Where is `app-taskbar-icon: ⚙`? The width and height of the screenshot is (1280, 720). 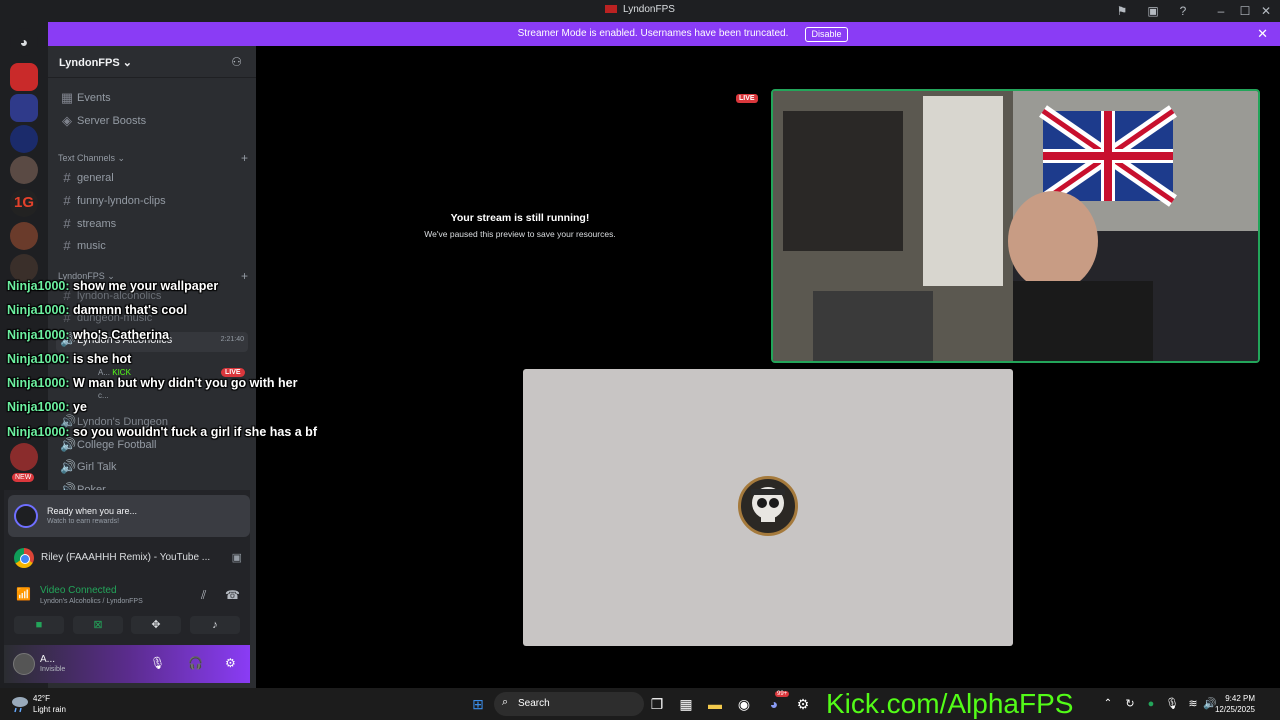
app-taskbar-icon: ⚙ is located at coordinates (803, 704).